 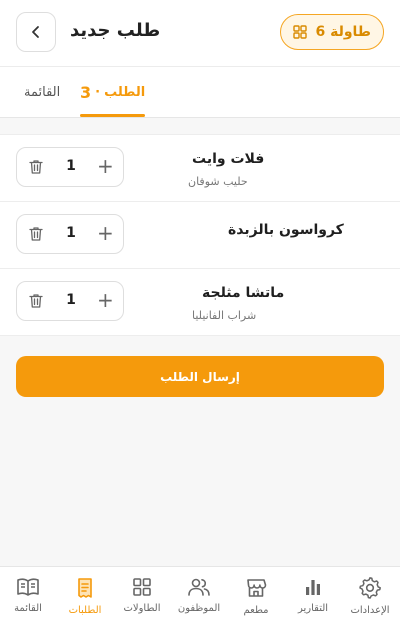 What do you see at coordinates (28, 608) in the screenshot?
I see `nav-label: القائمة` at bounding box center [28, 608].